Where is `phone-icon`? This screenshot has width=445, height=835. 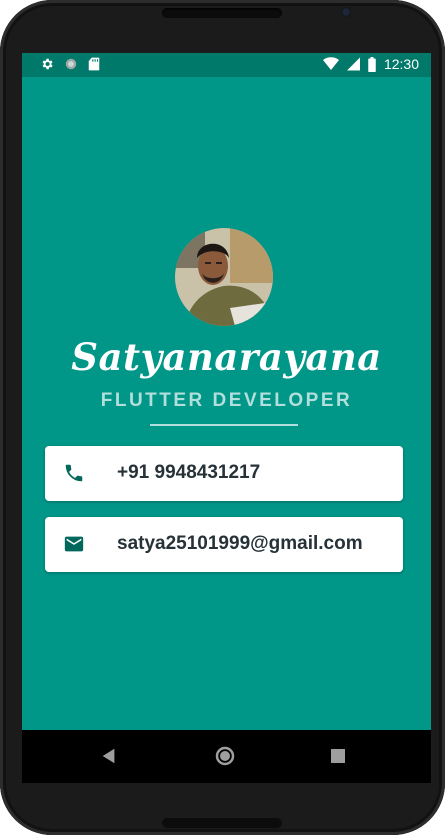 phone-icon is located at coordinates (74, 473).